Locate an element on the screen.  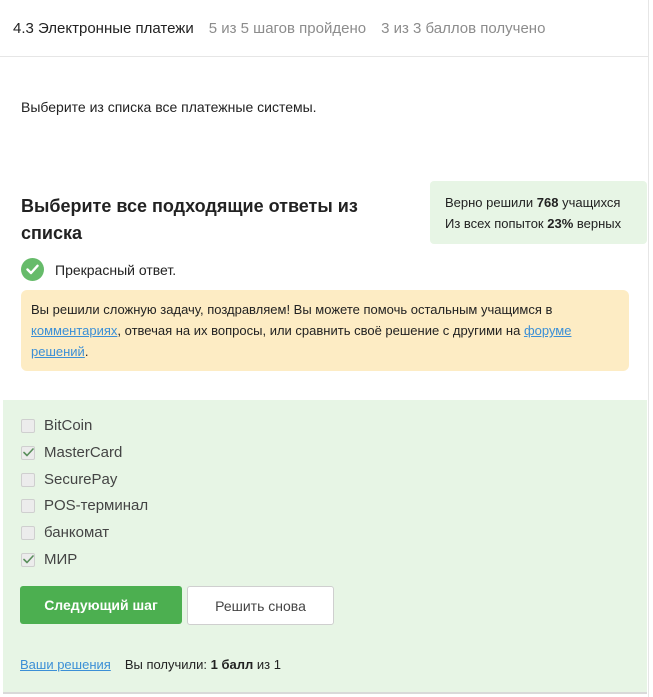
result-status: Прекрасный ответ. is located at coordinates (98, 269).